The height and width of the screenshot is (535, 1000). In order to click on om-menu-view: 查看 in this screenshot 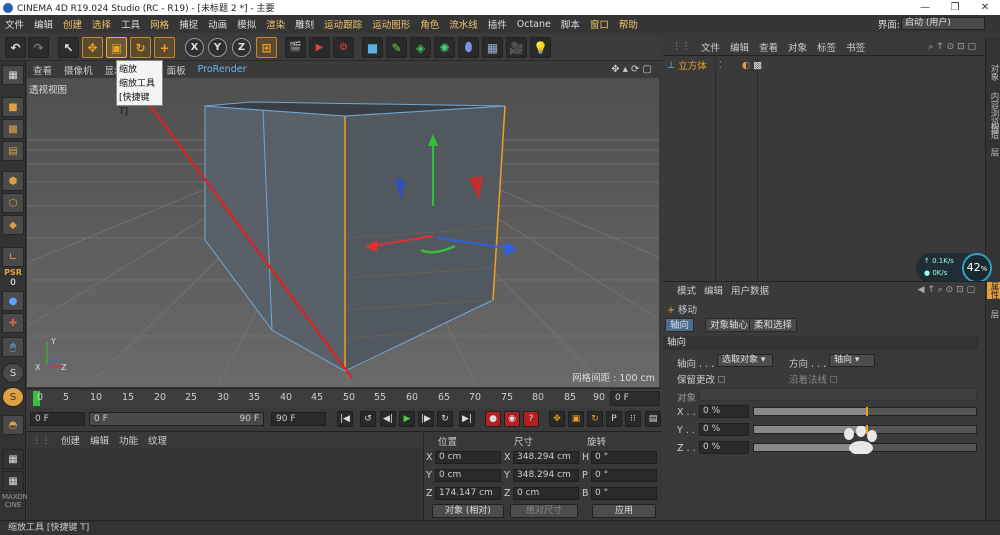, I will do `click(768, 47)`.